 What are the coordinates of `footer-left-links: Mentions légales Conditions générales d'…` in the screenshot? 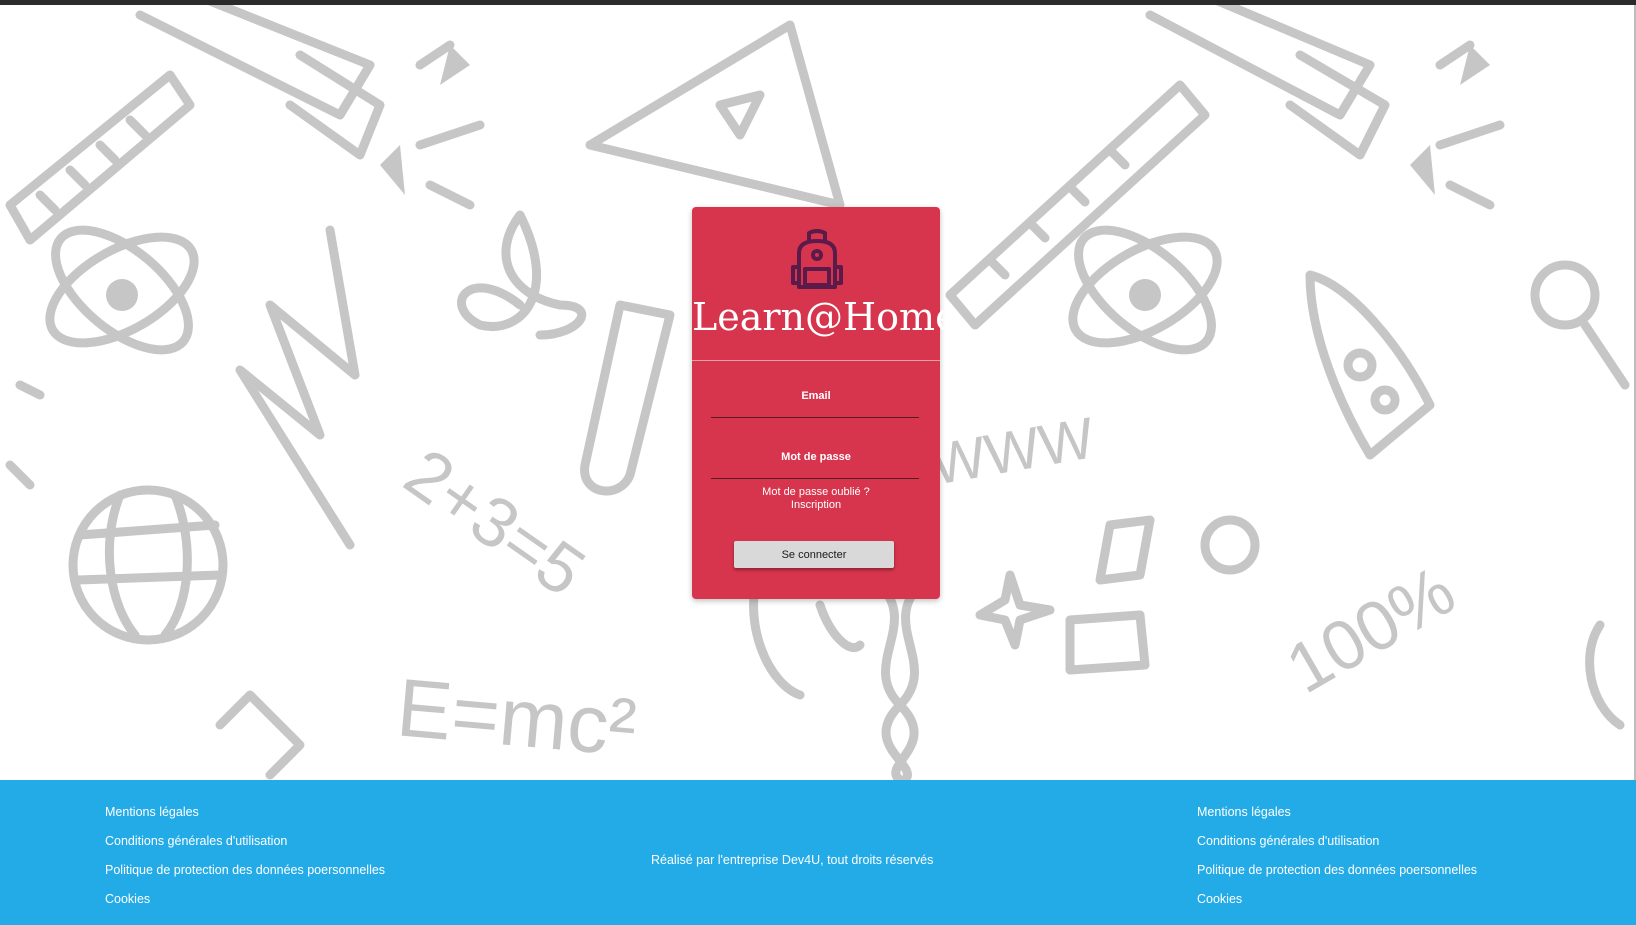 It's located at (245, 862).